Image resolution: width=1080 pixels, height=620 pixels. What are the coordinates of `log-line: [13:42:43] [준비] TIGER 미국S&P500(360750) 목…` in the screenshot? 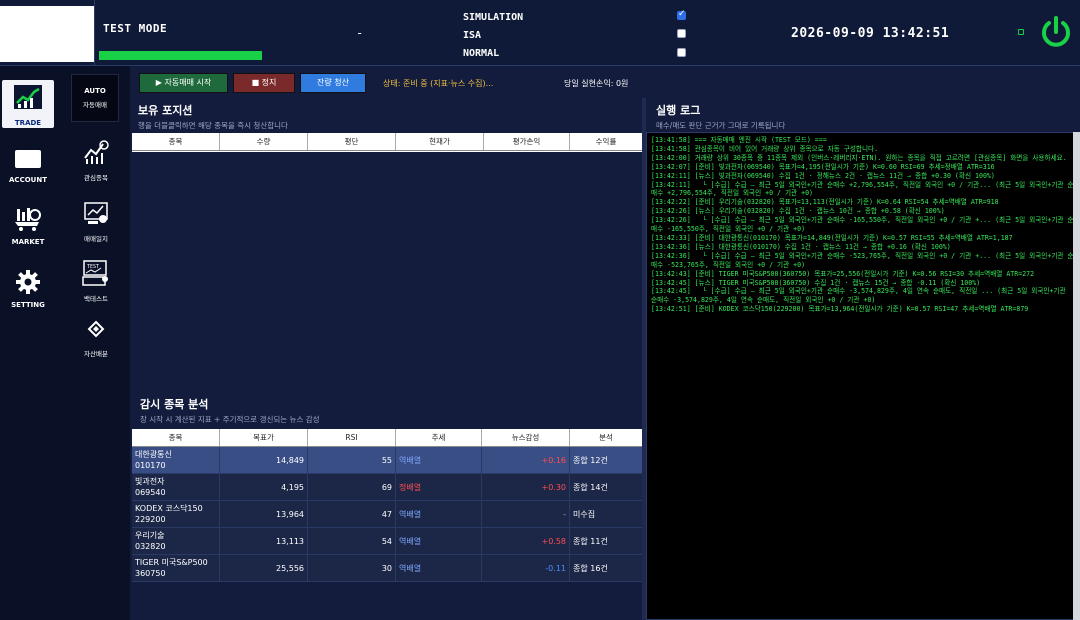 It's located at (843, 273).